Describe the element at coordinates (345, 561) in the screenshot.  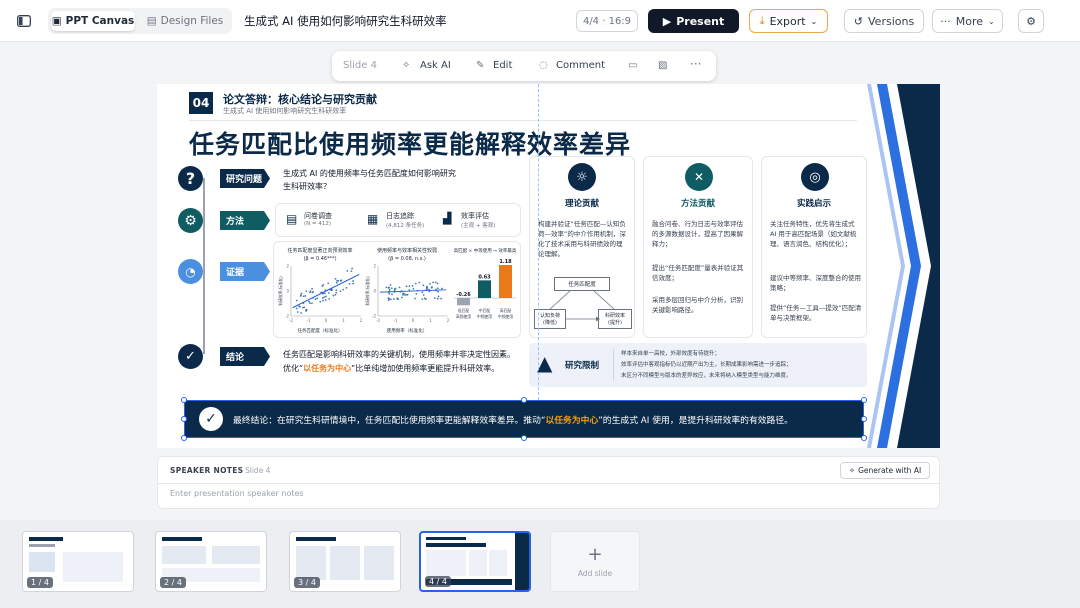
I see `slide-thumbnail-3: 3 / 4` at that location.